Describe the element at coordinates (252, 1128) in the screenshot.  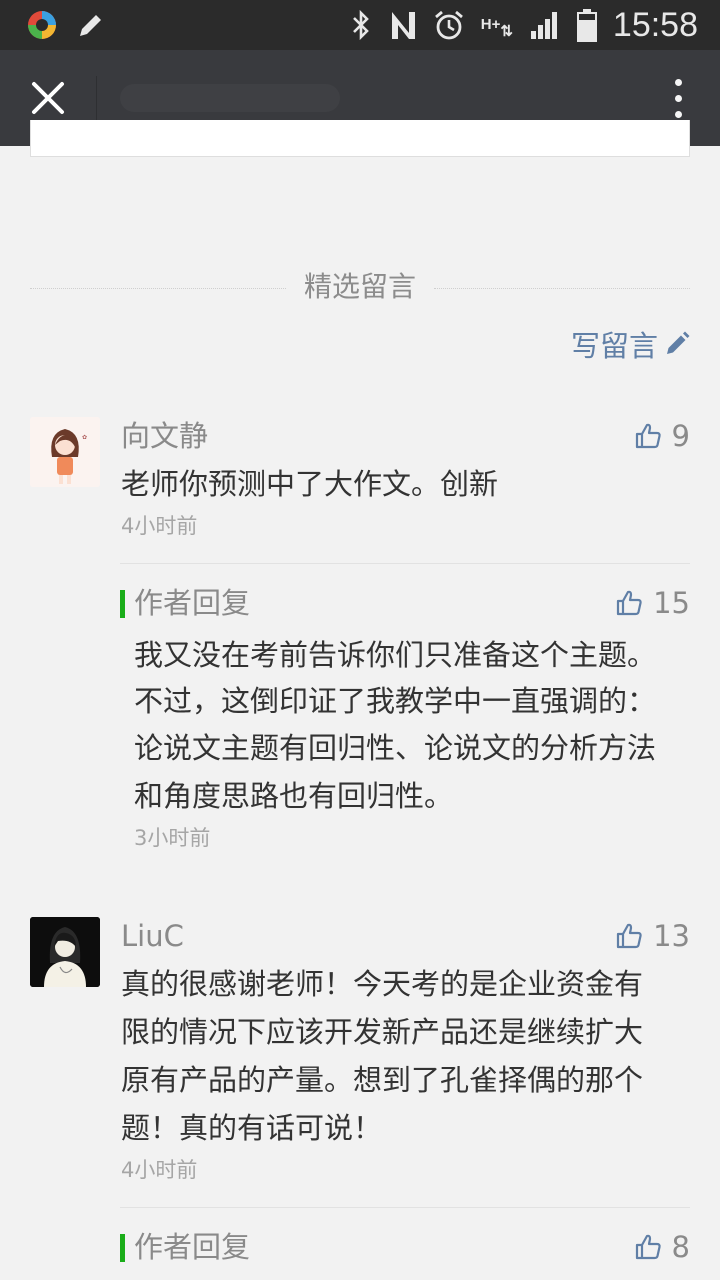
I see `comment-text-line: 题！真的有话可说！` at that location.